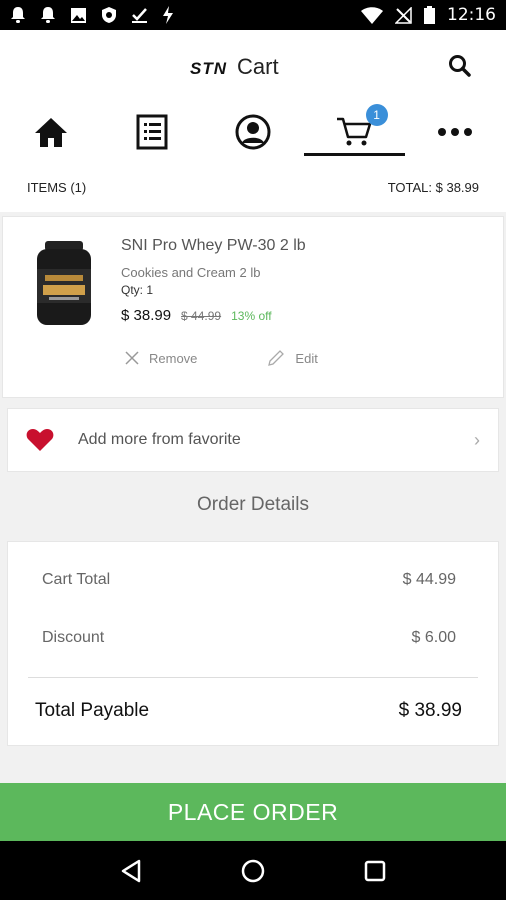  I want to click on home-icon, so click(50, 132).